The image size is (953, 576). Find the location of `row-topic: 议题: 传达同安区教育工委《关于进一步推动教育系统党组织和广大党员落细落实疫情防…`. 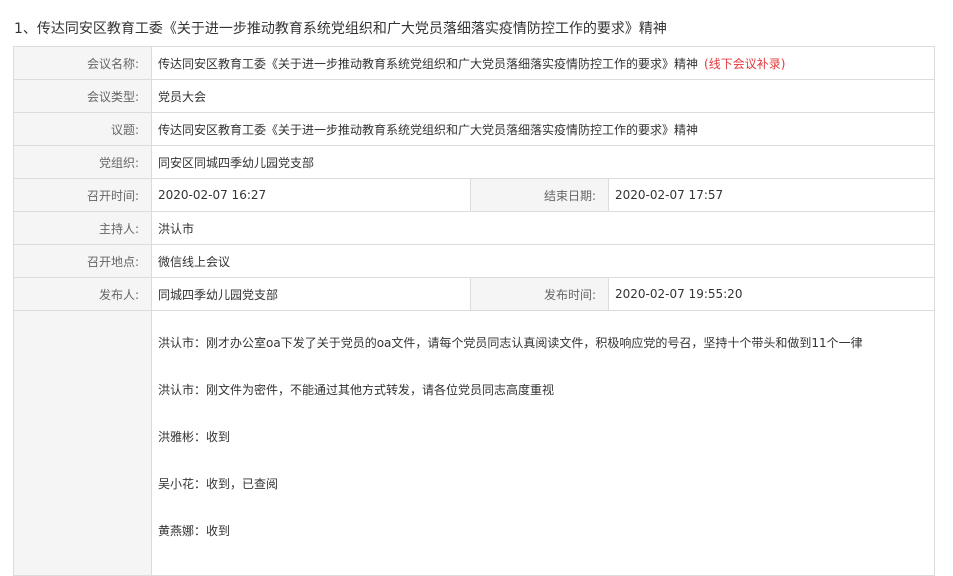

row-topic: 议题: 传达同安区教育工委《关于进一步推动教育系统党组织和广大党员落细落实疫情防… is located at coordinates (474, 129).